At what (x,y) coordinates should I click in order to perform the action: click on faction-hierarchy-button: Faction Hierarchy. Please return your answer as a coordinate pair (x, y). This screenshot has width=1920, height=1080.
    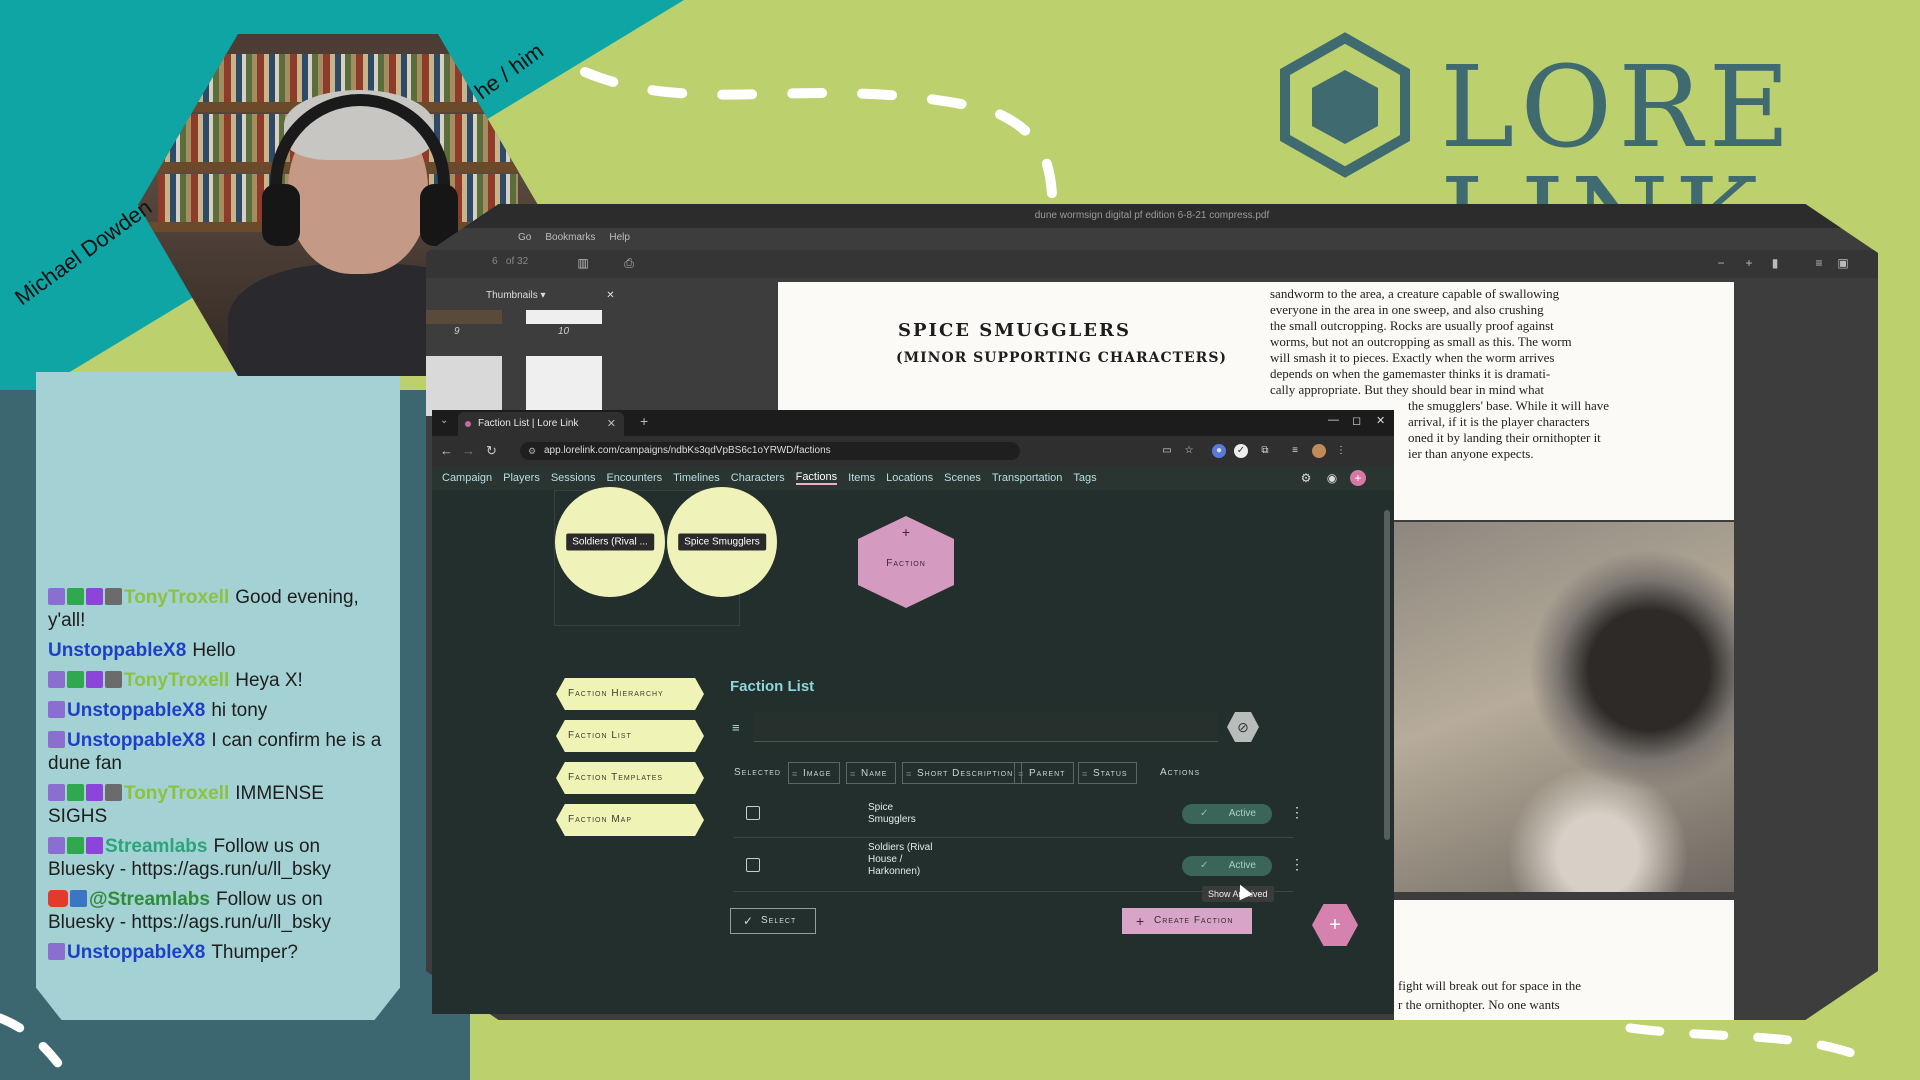
    Looking at the image, I should click on (630, 694).